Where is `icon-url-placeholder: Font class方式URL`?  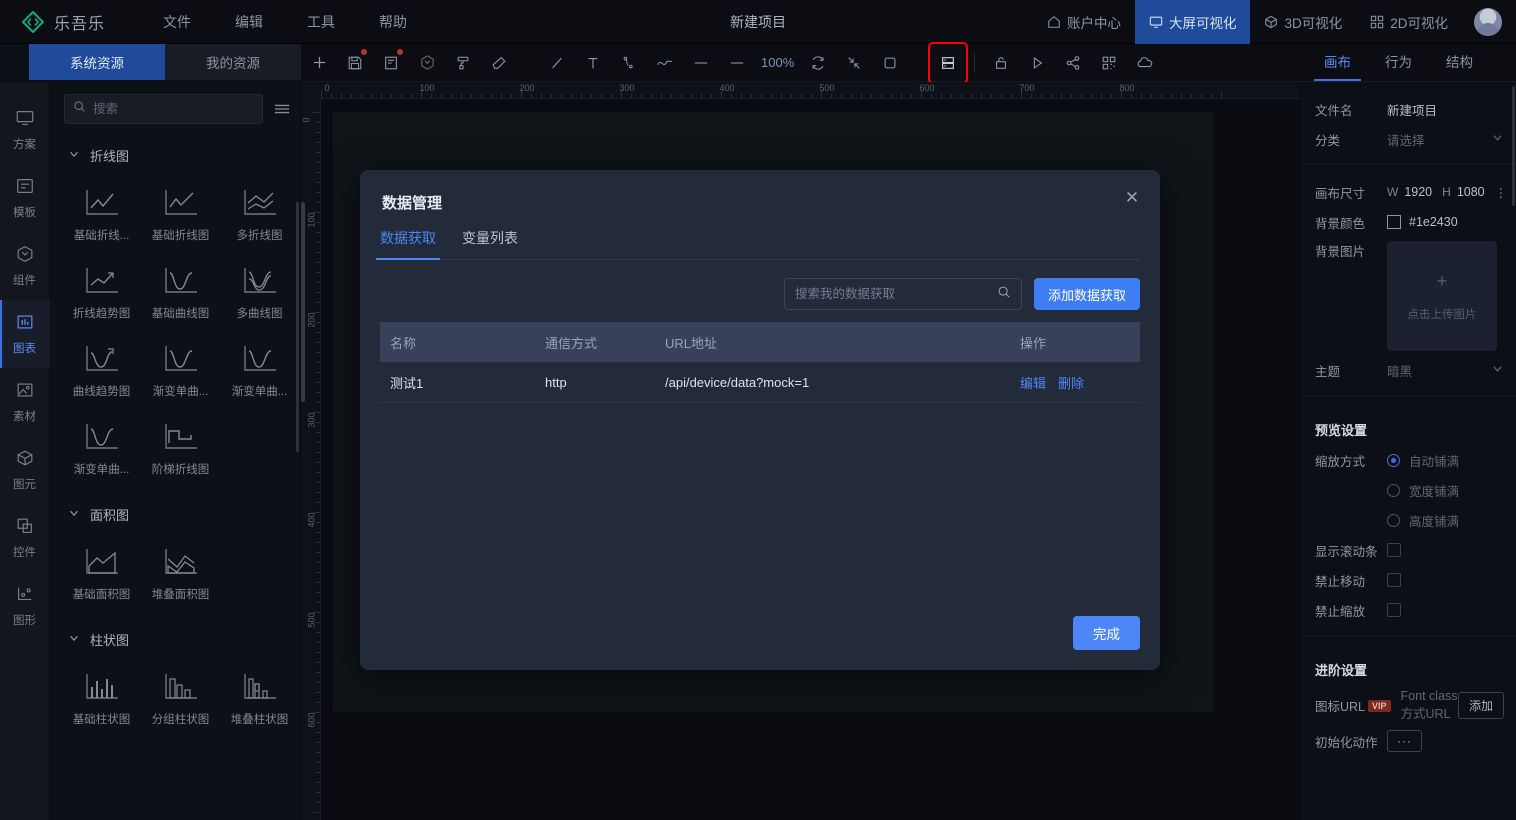
icon-url-placeholder: Font class方式URL is located at coordinates (1429, 705).